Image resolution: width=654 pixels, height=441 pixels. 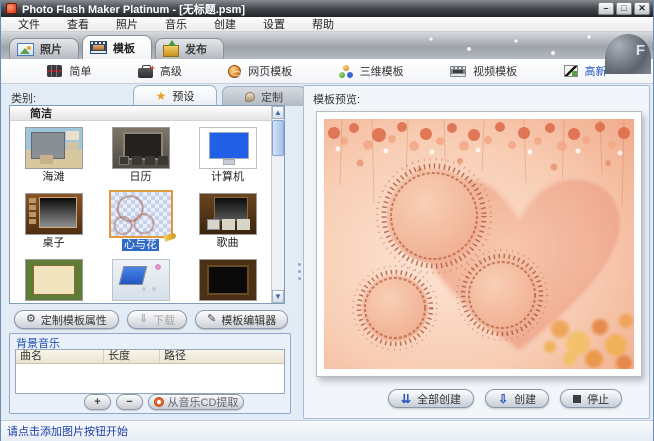 What do you see at coordinates (260, 71) in the screenshot?
I see `toolbar-item-web-templates: 网页模板` at bounding box center [260, 71].